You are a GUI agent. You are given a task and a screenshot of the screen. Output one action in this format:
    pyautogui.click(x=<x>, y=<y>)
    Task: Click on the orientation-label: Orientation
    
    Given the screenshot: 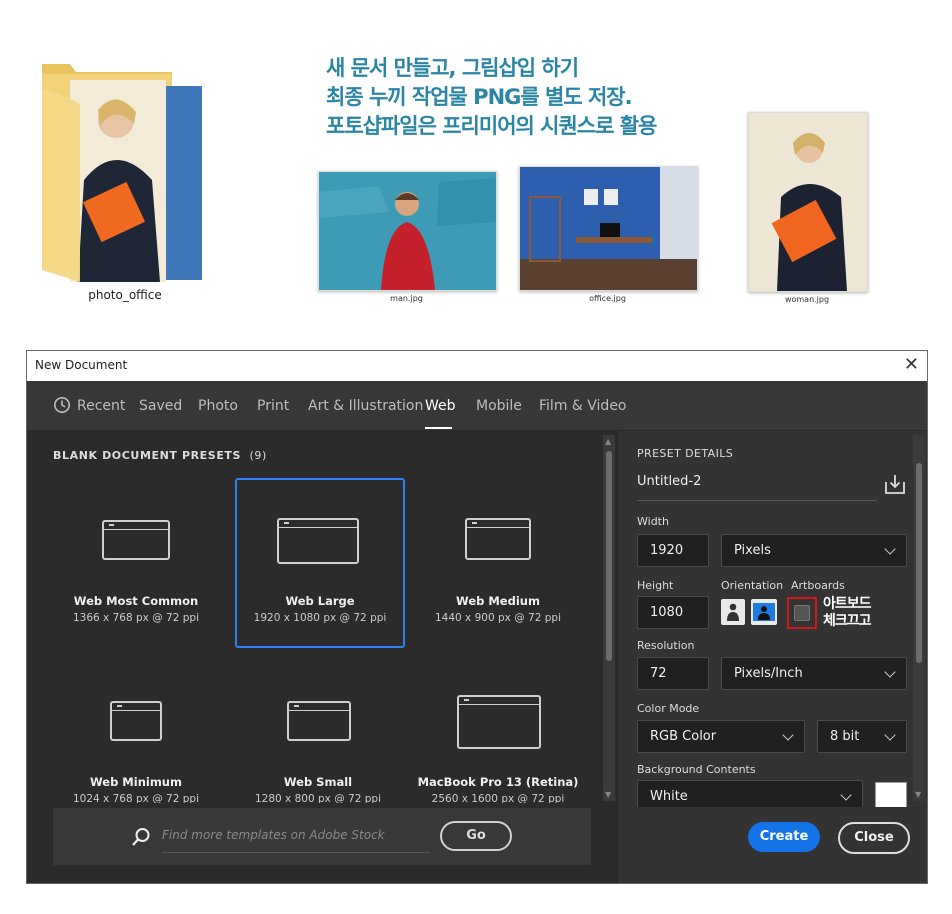 What is the action you would take?
    pyautogui.click(x=752, y=585)
    